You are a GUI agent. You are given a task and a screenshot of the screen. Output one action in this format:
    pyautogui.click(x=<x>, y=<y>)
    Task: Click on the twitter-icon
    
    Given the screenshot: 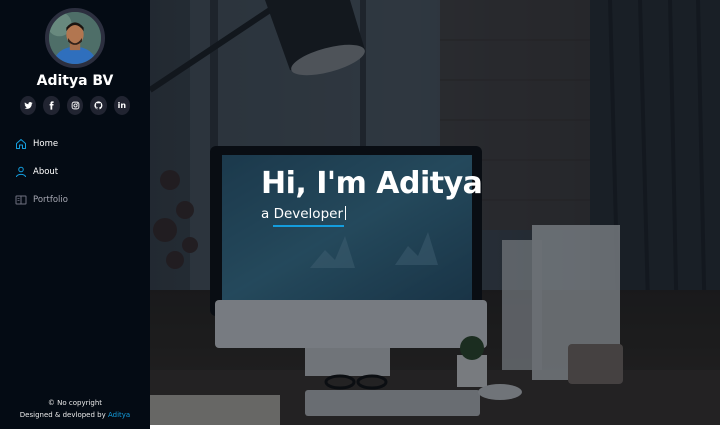 What is the action you would take?
    pyautogui.click(x=28, y=105)
    